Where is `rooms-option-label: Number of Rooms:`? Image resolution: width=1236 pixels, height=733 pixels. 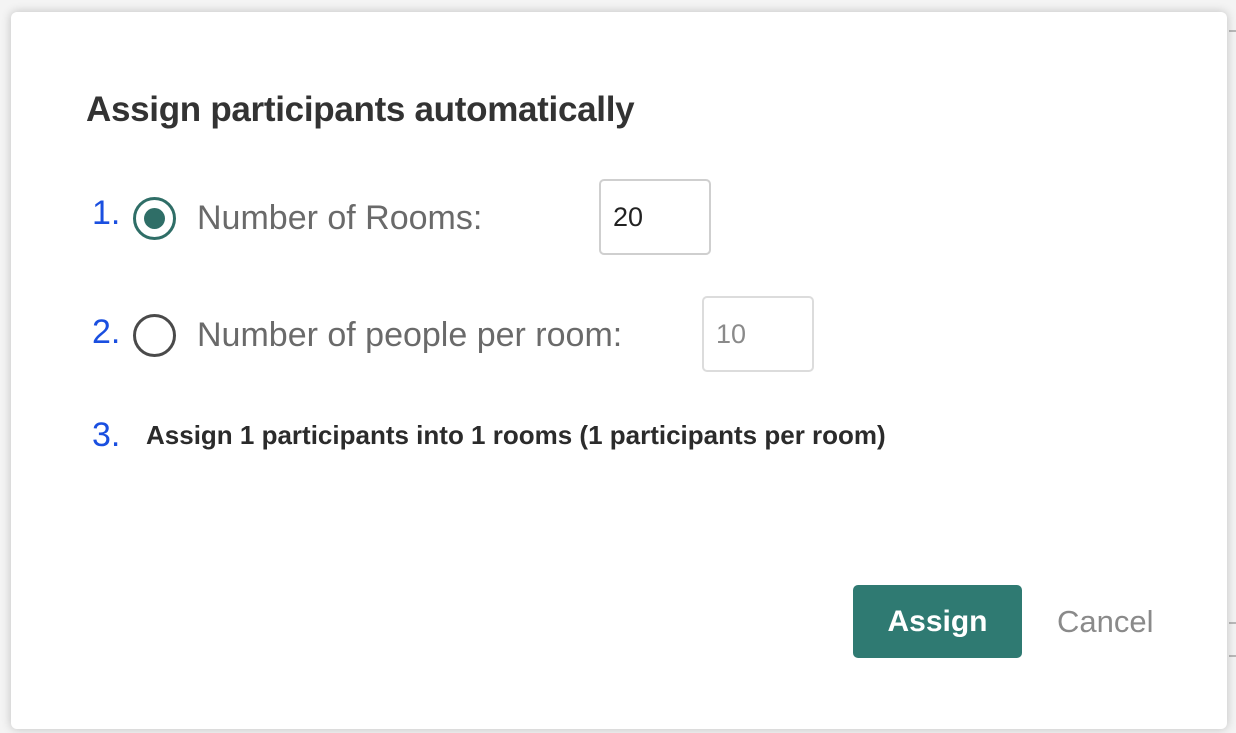
rooms-option-label: Number of Rooms: is located at coordinates (340, 218).